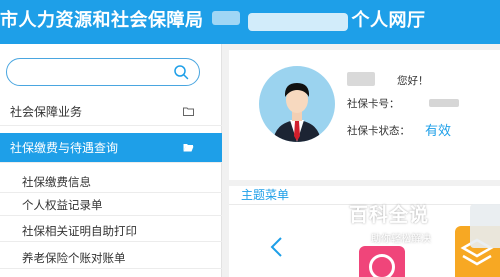  Describe the element at coordinates (389, 215) in the screenshot. I see `watermark-title: 百科全说` at that location.